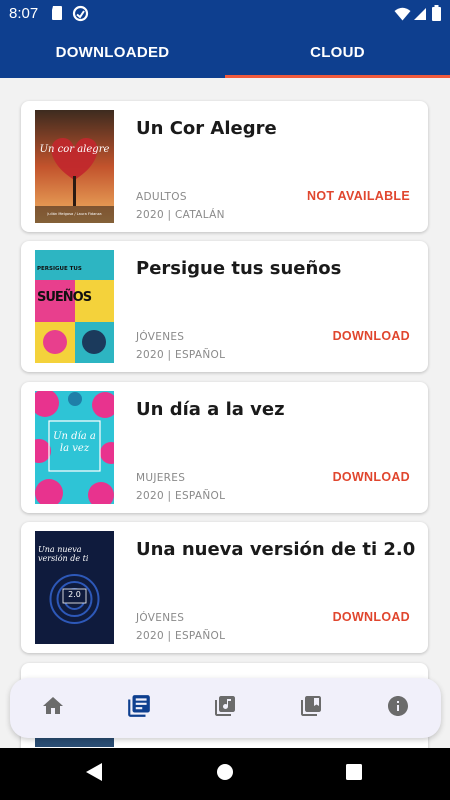 The height and width of the screenshot is (800, 450). I want to click on collections-bookmark-icon, so click(311, 708).